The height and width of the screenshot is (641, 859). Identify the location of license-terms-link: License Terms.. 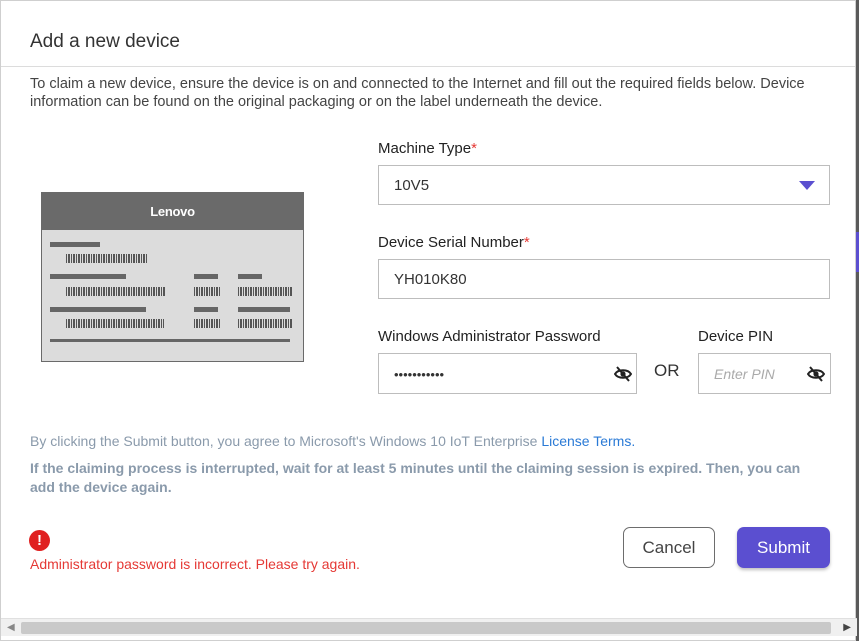
(588, 441).